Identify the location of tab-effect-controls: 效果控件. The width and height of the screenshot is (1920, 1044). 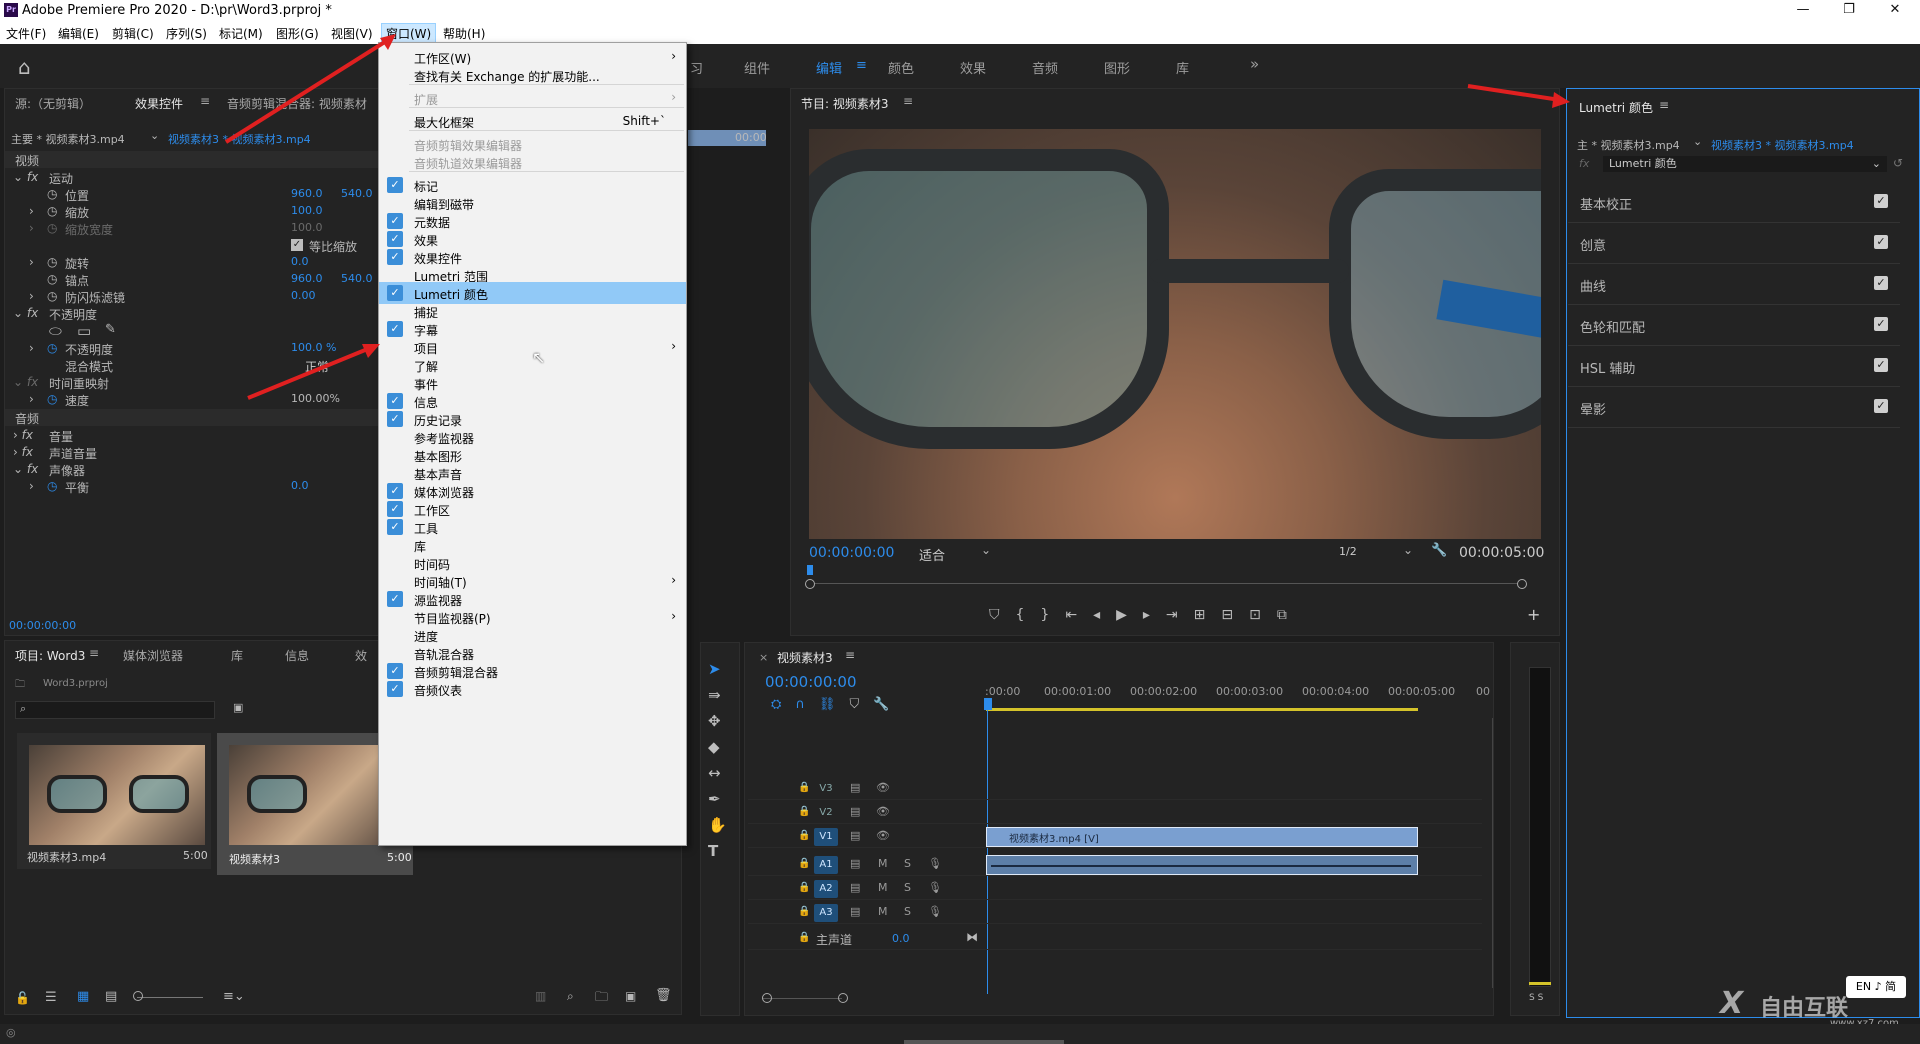
(159, 103).